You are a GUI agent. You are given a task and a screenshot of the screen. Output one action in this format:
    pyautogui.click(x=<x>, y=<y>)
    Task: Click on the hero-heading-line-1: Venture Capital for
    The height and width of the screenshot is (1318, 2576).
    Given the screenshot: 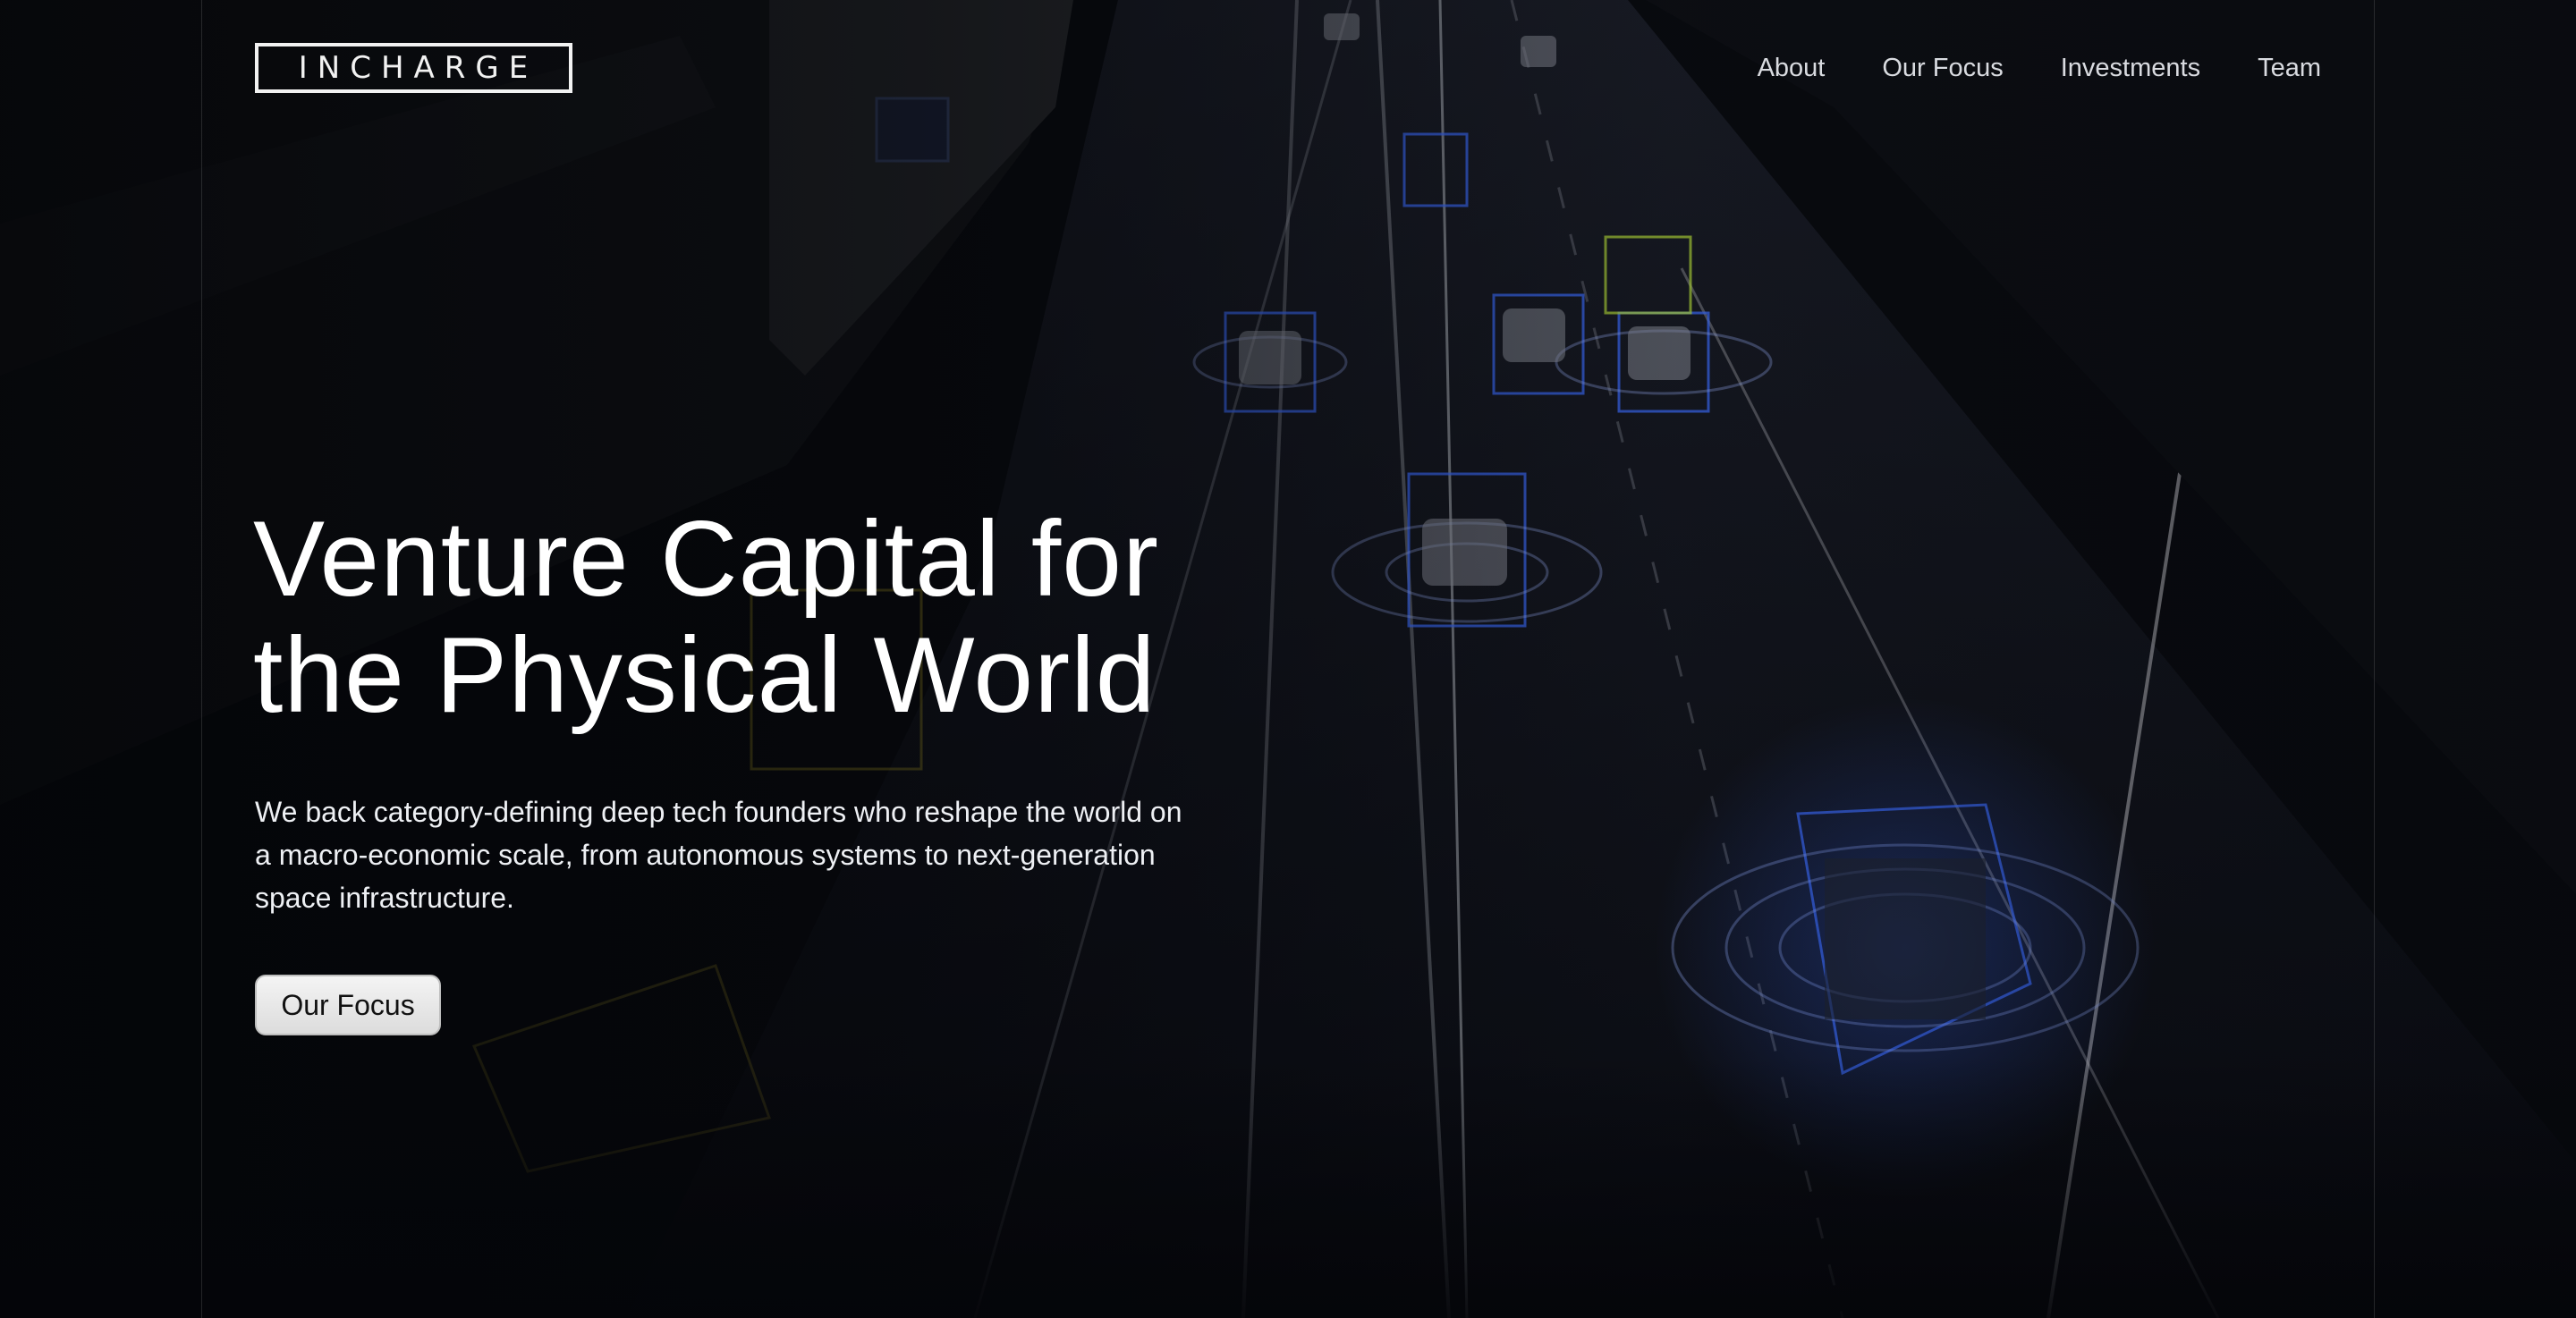 What is the action you would take?
    pyautogui.click(x=706, y=559)
    